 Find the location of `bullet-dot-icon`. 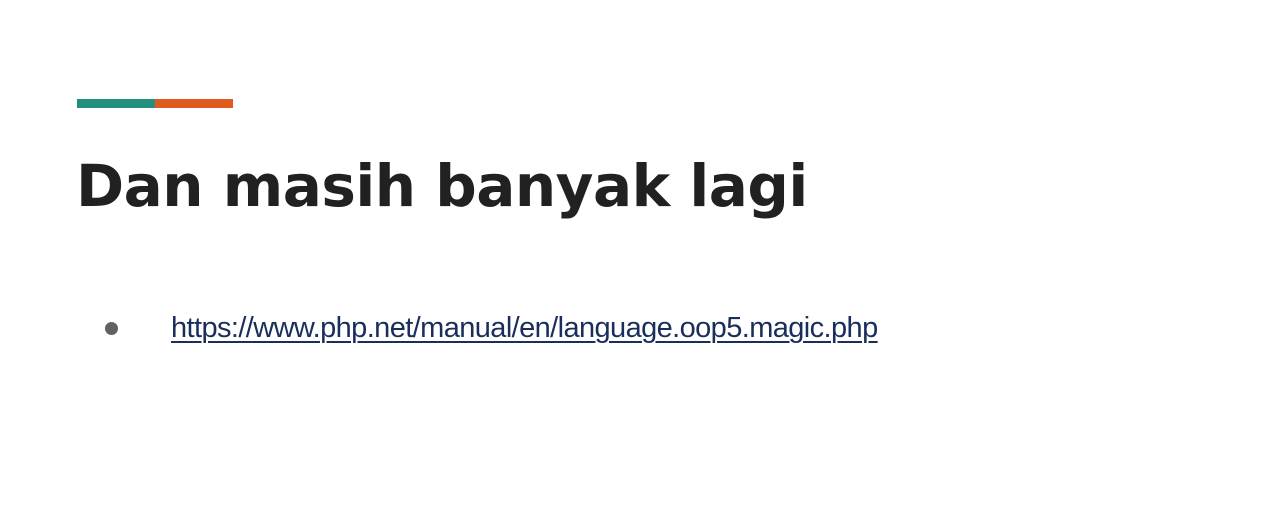

bullet-dot-icon is located at coordinates (111, 328).